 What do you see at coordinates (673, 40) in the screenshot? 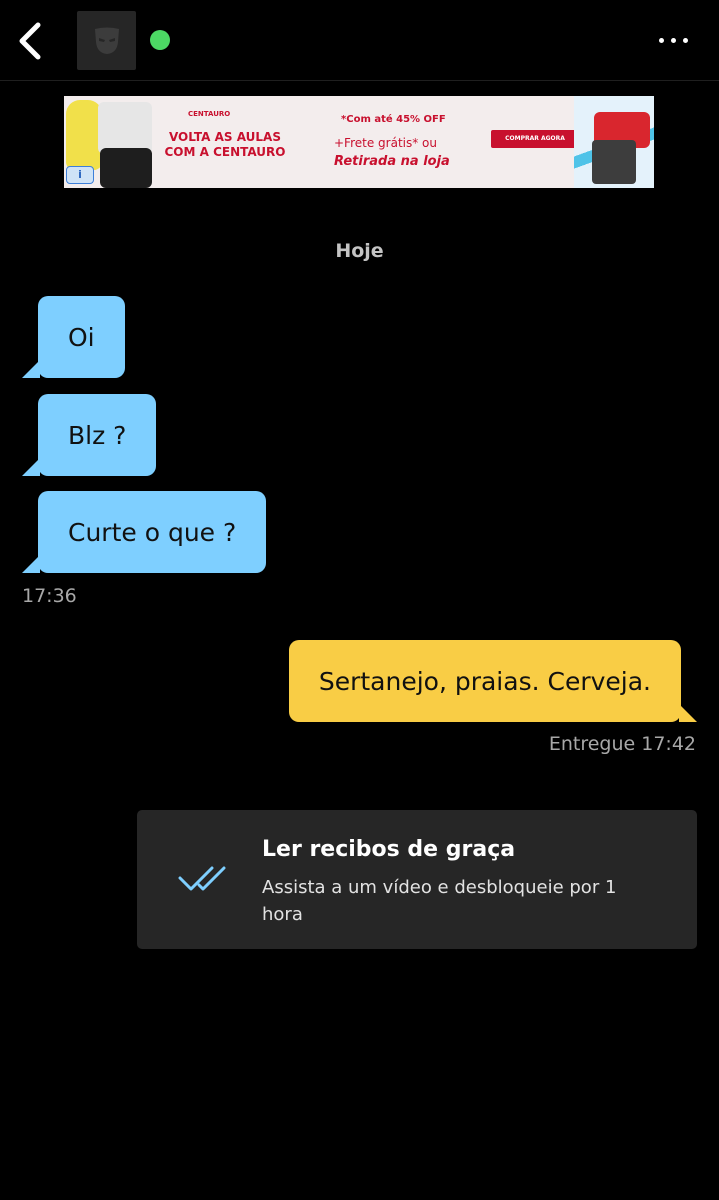
I see `more-options-button` at bounding box center [673, 40].